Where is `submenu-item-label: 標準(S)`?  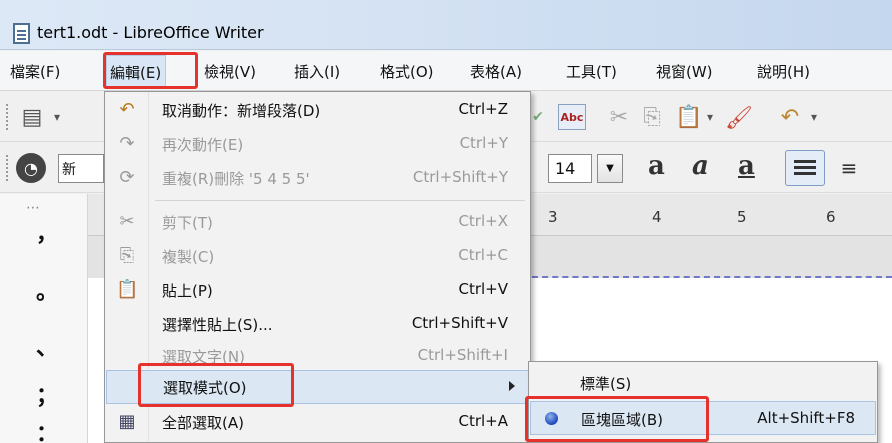 submenu-item-label: 標準(S) is located at coordinates (606, 384).